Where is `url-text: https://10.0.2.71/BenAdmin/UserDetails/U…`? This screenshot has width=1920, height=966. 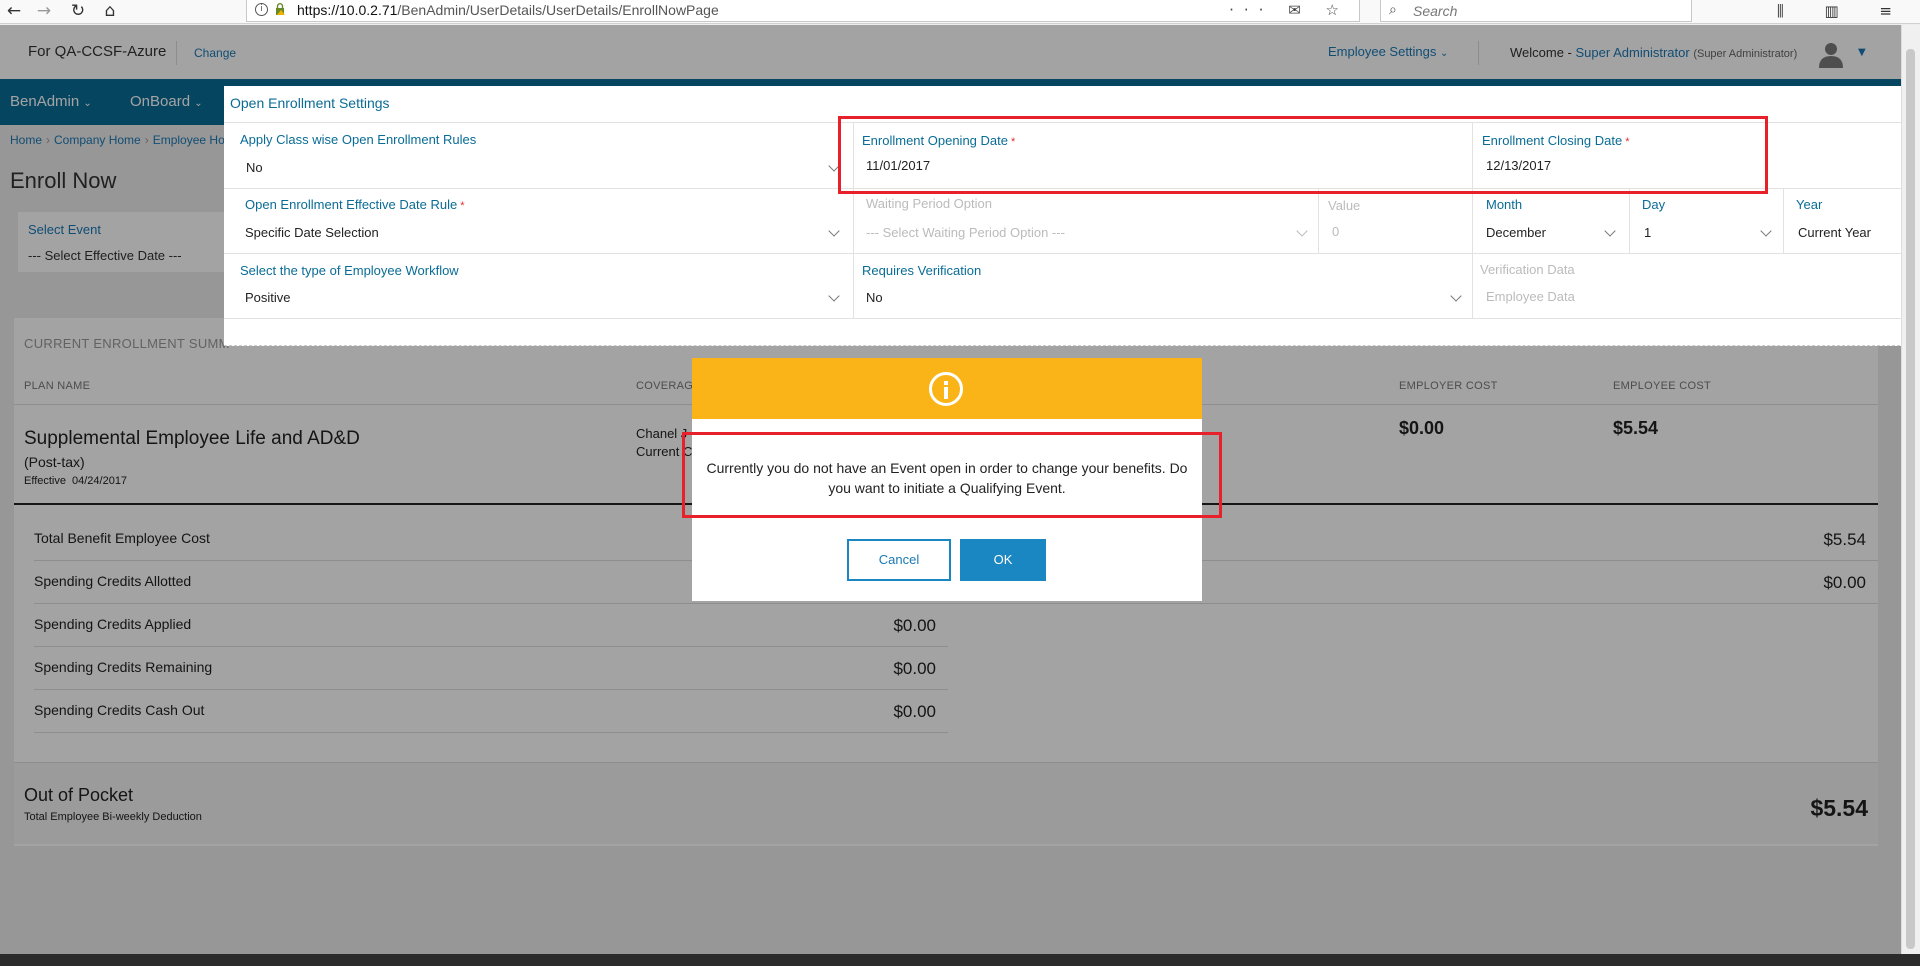
url-text: https://10.0.2.71/BenAdmin/UserDetails/U… is located at coordinates (508, 10).